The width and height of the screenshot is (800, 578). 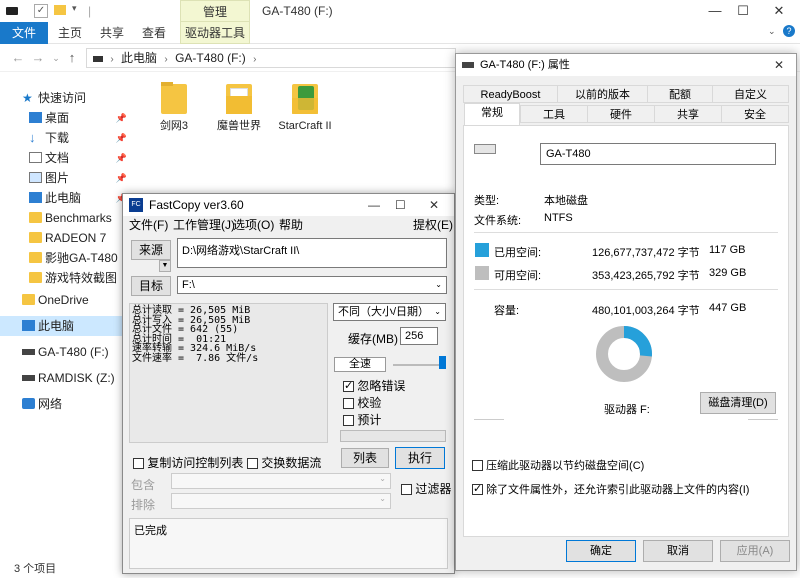 I want to click on folder-item: 魔兽世界, so click(x=239, y=106).